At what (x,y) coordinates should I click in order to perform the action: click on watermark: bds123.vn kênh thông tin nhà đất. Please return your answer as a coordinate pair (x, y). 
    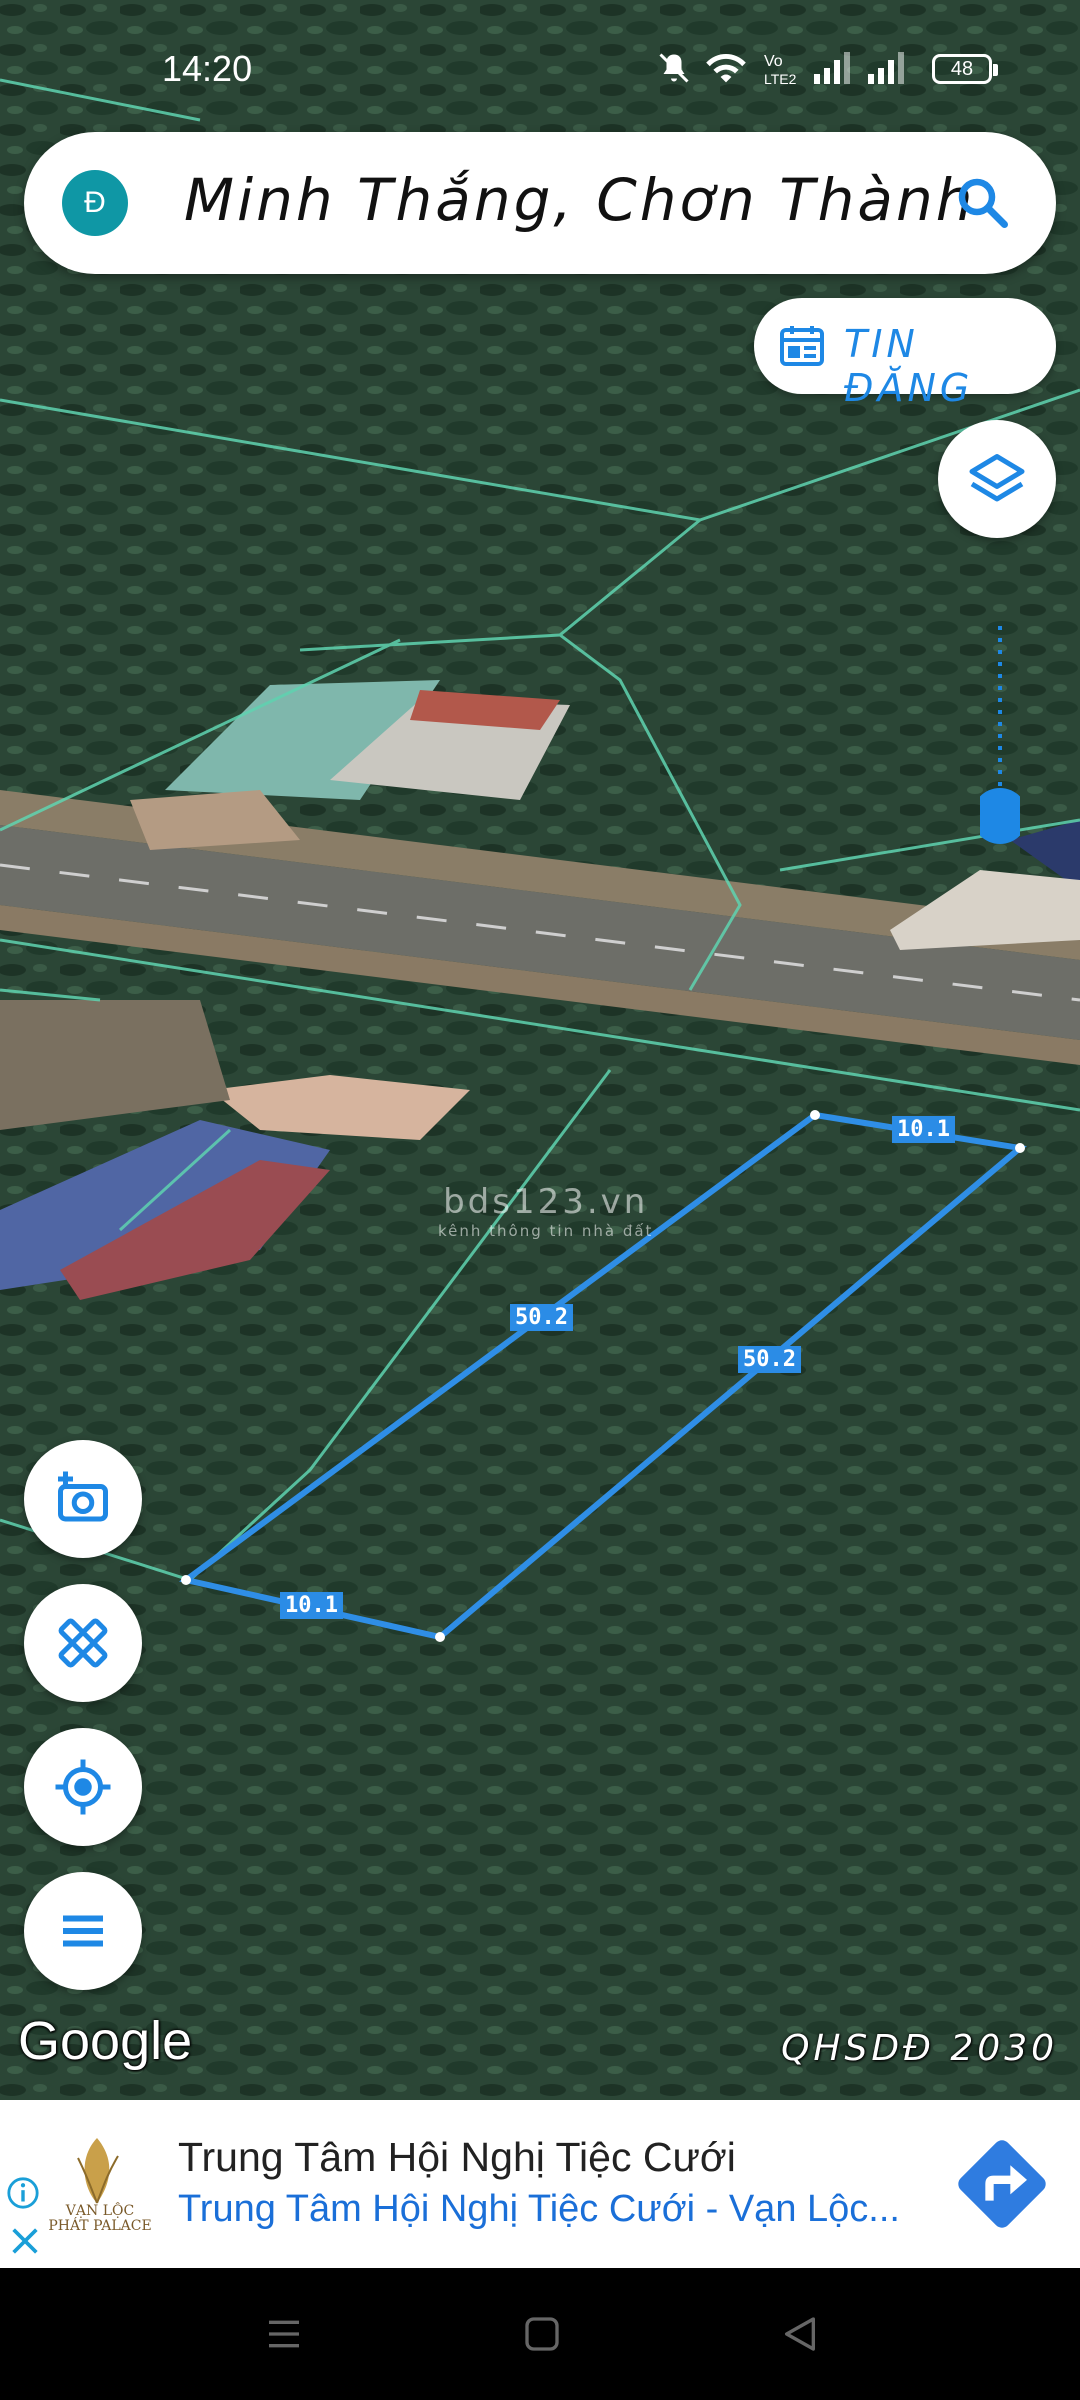
    Looking at the image, I should click on (545, 1211).